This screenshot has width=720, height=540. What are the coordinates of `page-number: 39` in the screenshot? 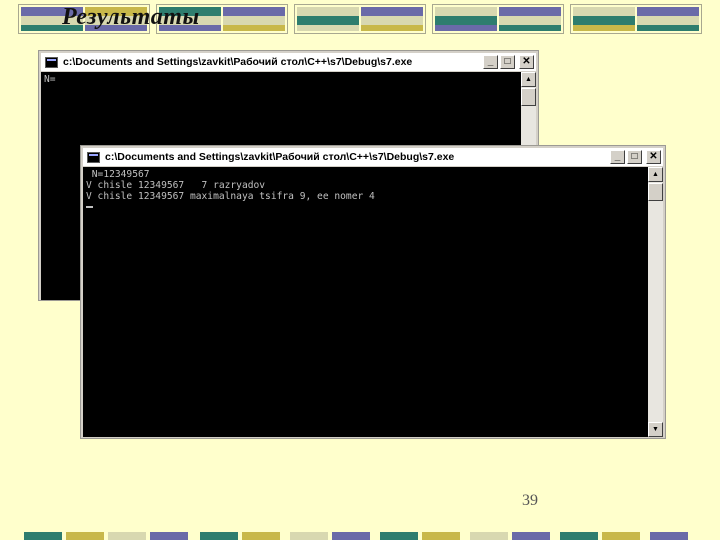 It's located at (530, 500).